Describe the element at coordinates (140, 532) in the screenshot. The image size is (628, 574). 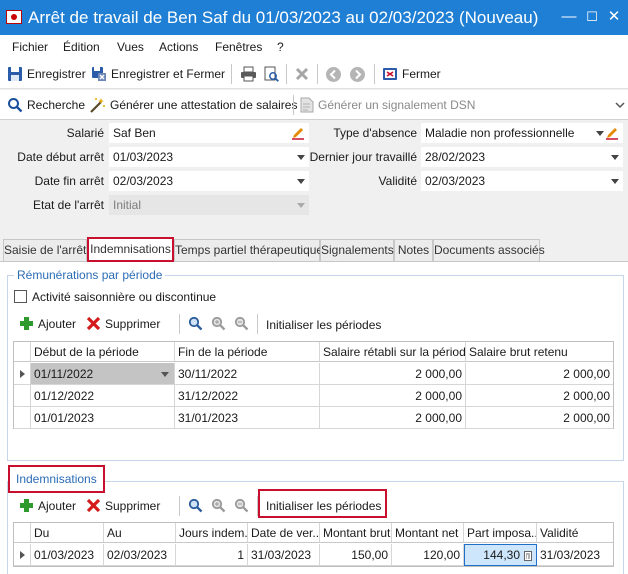
I see `column-header: Au` at that location.